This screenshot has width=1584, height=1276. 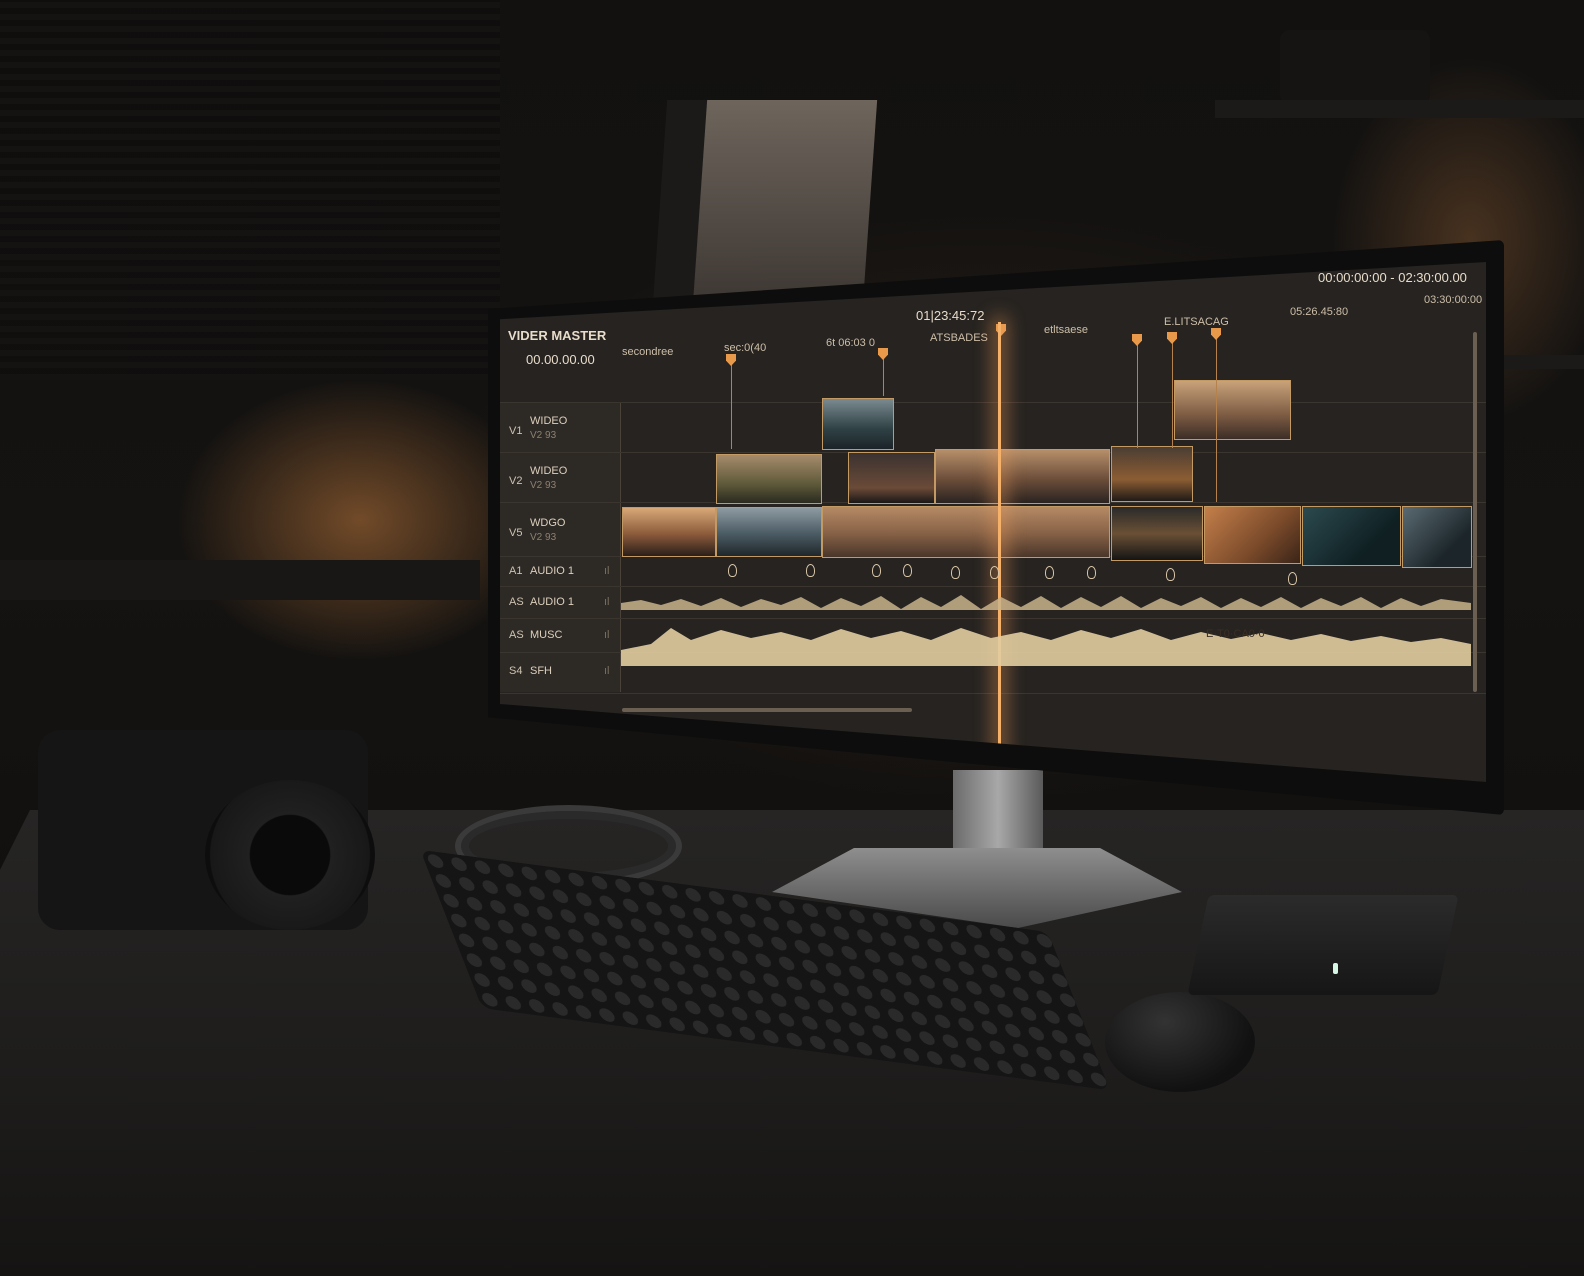 What do you see at coordinates (1235, 634) in the screenshot?
I see `waveform-label: E·T0·CA0·0` at bounding box center [1235, 634].